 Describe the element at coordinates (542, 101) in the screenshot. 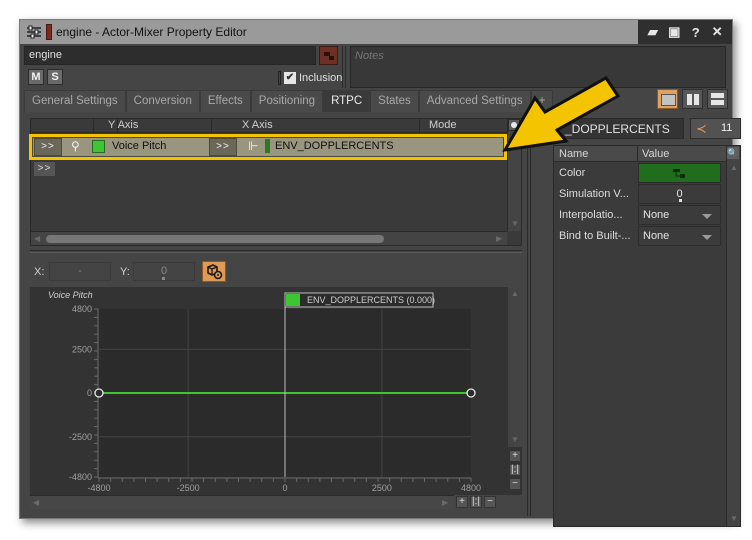

I see `add-tab-button: +` at that location.